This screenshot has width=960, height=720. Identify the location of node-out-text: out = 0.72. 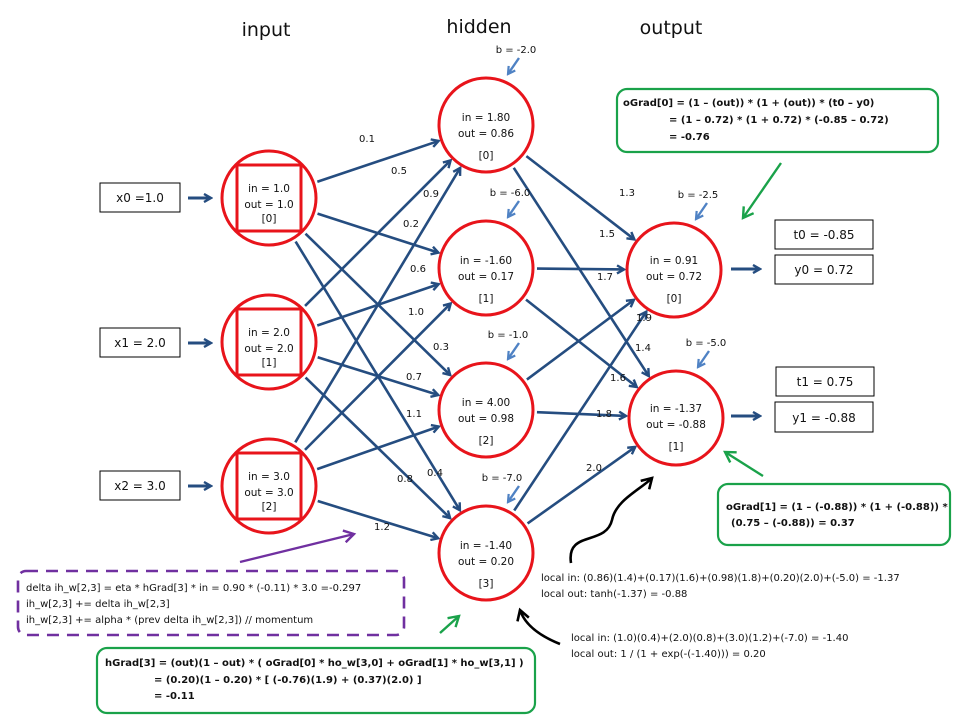
(674, 277).